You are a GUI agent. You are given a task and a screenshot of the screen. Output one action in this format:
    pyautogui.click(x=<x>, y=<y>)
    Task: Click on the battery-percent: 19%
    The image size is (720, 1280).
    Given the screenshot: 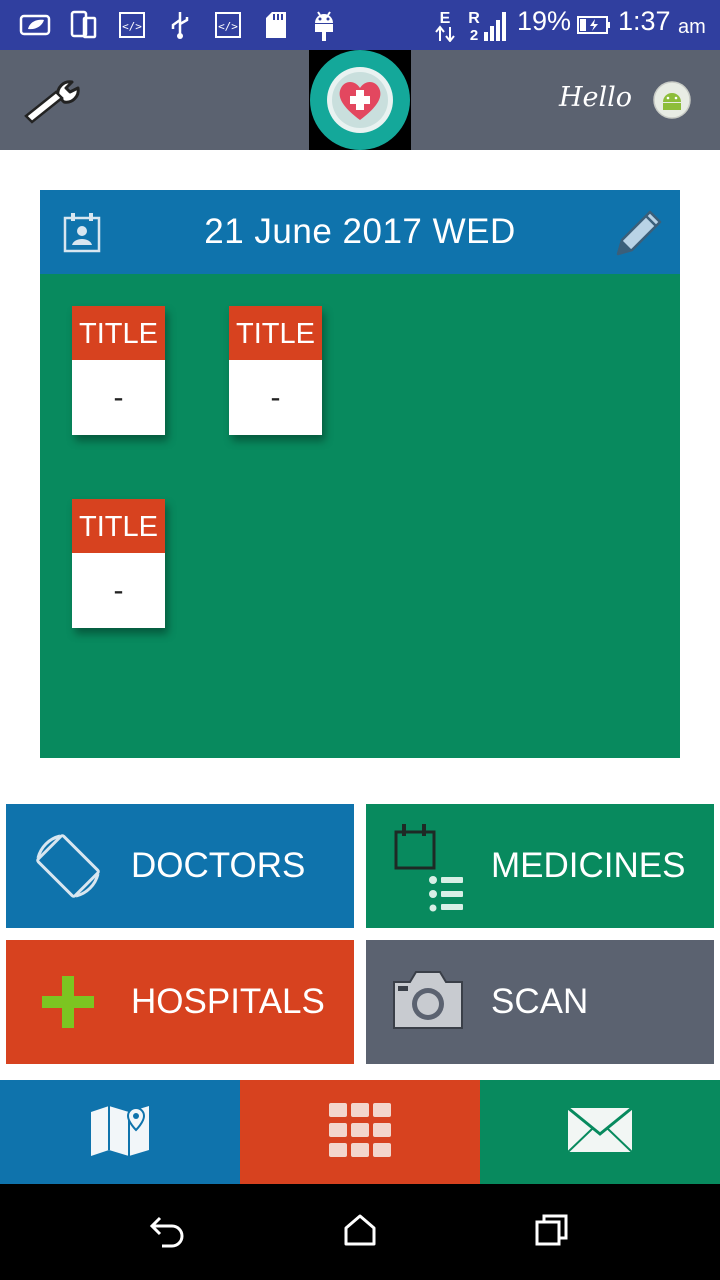 What is the action you would take?
    pyautogui.click(x=544, y=21)
    